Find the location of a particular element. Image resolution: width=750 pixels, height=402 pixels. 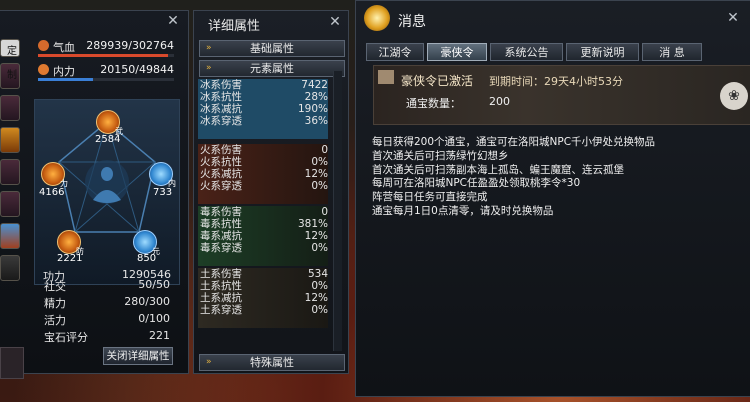

desc-line: 首次通关后可扫荡副本海上孤岛、蝙王魔窟、连云孤堡 is located at coordinates (498, 169).